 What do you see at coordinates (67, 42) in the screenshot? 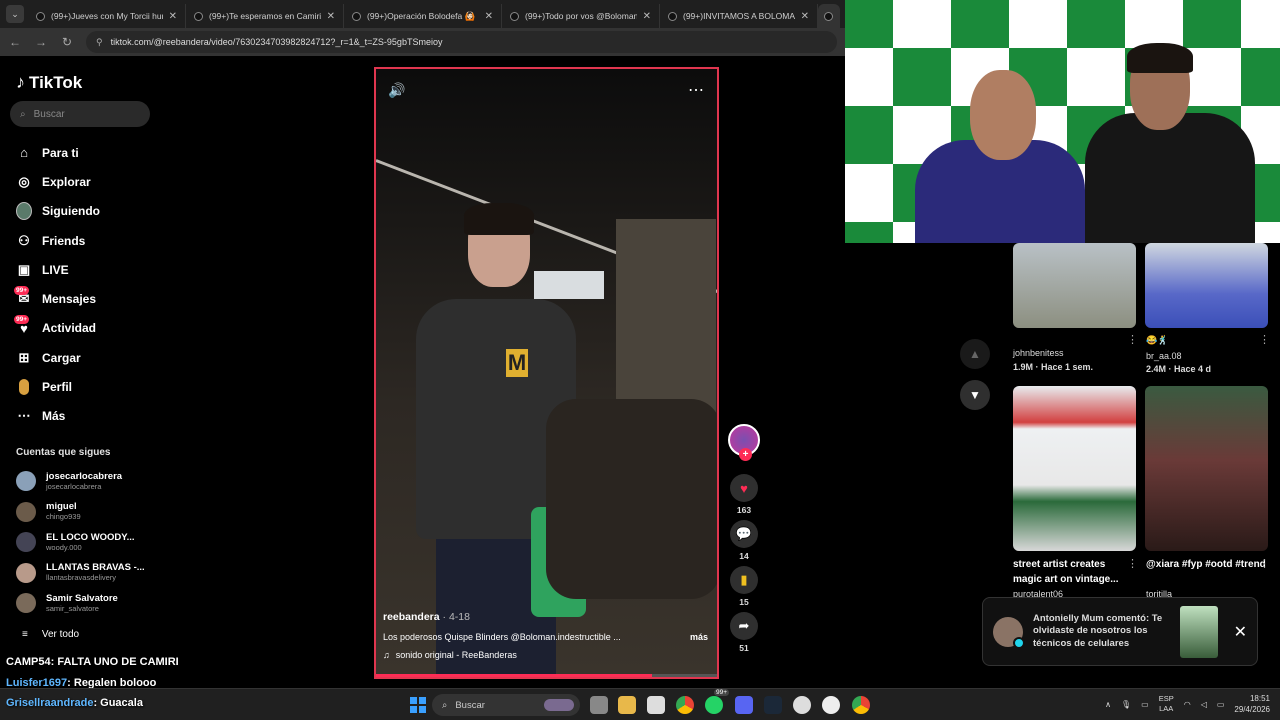
I see `reload-icon: ↻` at bounding box center [67, 42].